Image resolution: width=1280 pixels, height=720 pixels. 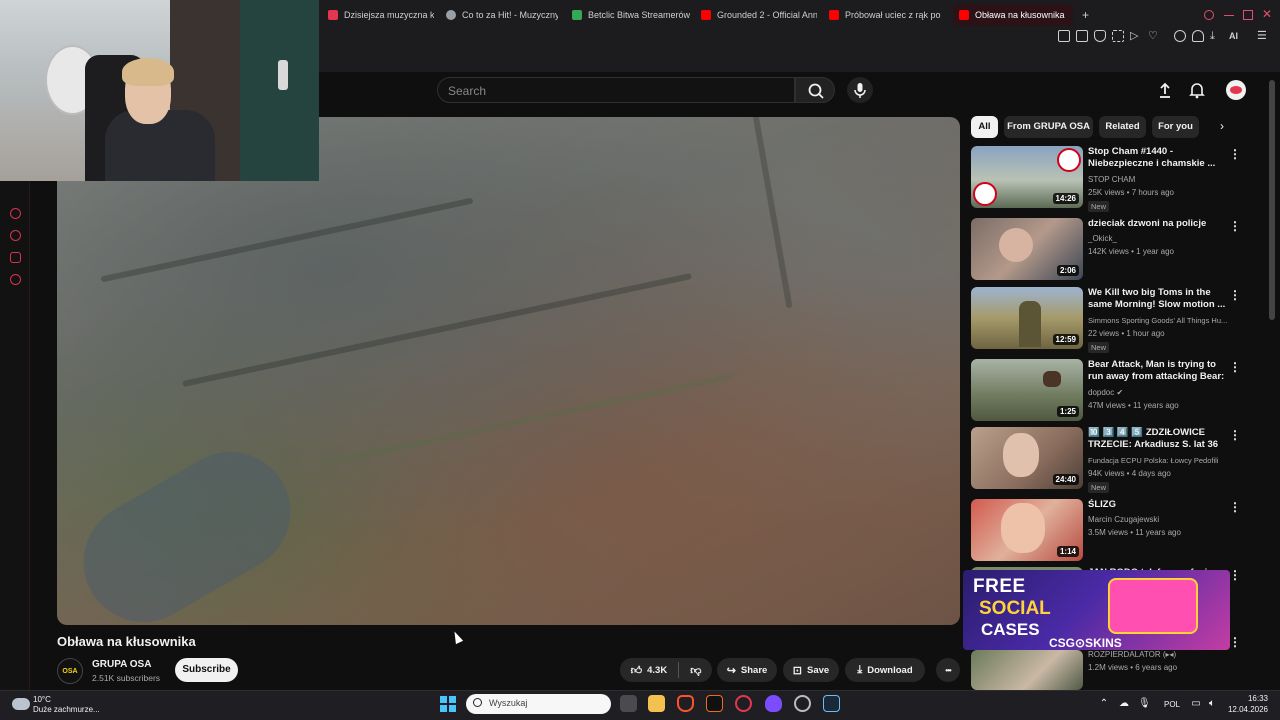 What do you see at coordinates (860, 90) in the screenshot?
I see `voice-search-button` at bounding box center [860, 90].